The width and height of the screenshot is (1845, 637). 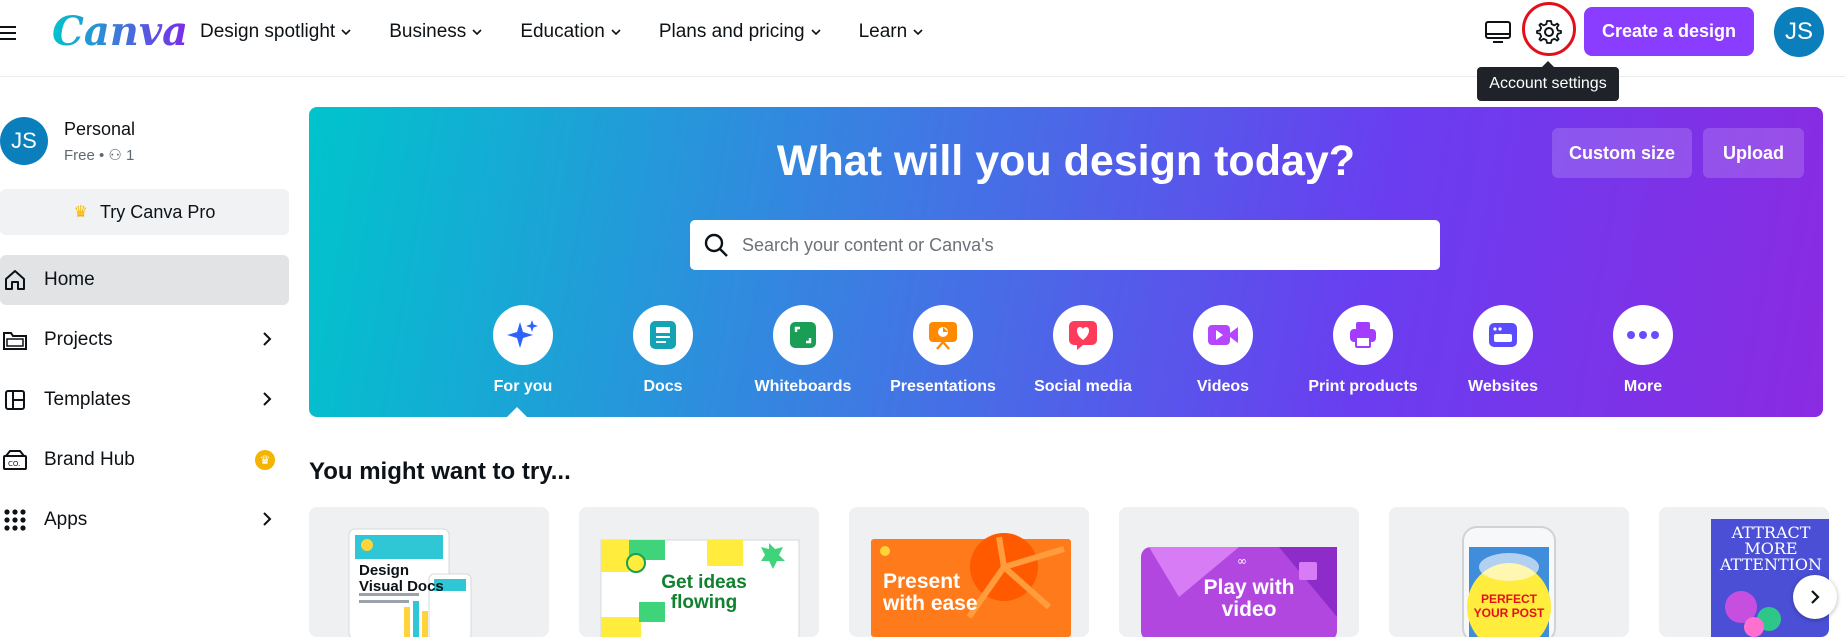 I want to click on nav-education: Education, so click(x=570, y=32).